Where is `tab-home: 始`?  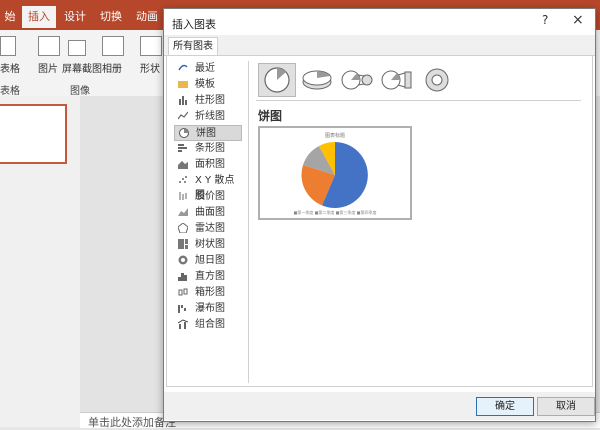
tab-home: 始 is located at coordinates (10, 17).